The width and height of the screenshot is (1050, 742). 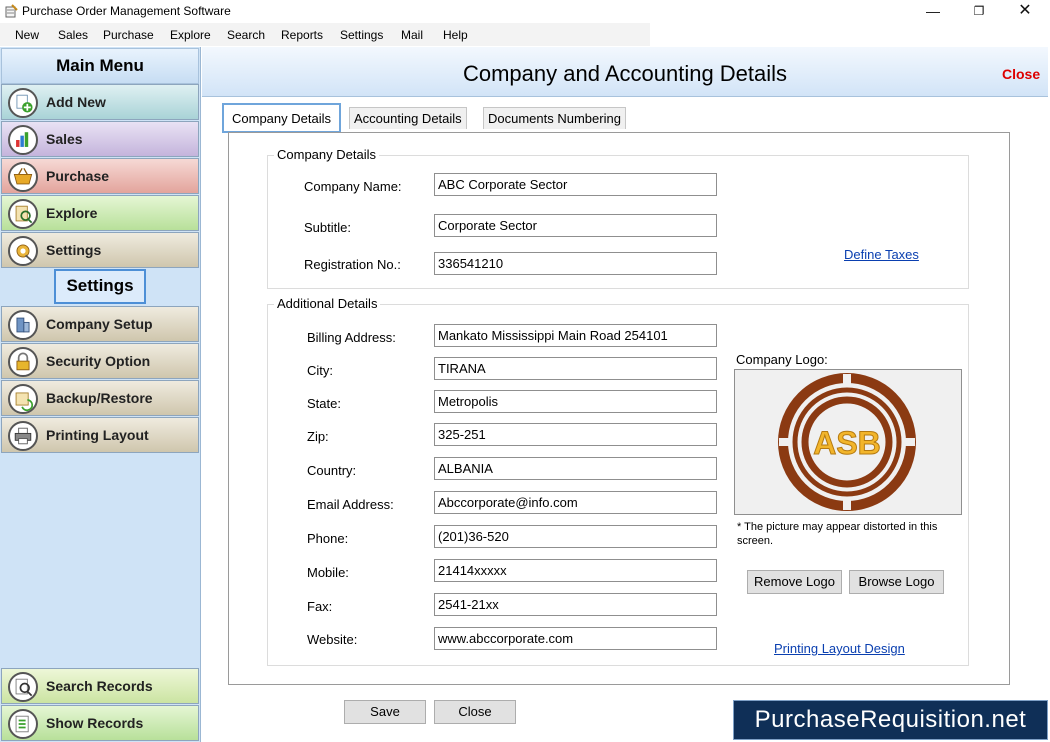 I want to click on sidebar-item-explore: Explore, so click(x=100, y=213).